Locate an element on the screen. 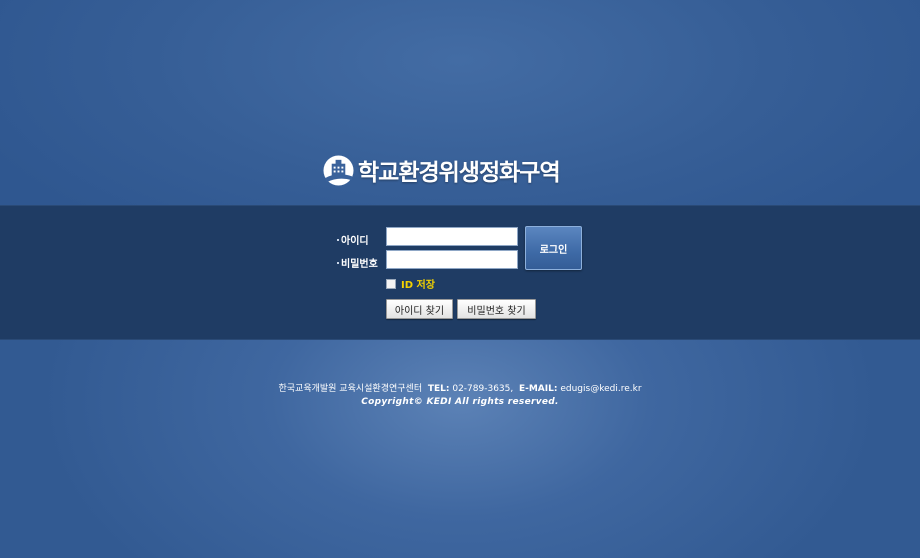 Image resolution: width=920 pixels, height=558 pixels. save-id-row: ID 저장 is located at coordinates (410, 283).